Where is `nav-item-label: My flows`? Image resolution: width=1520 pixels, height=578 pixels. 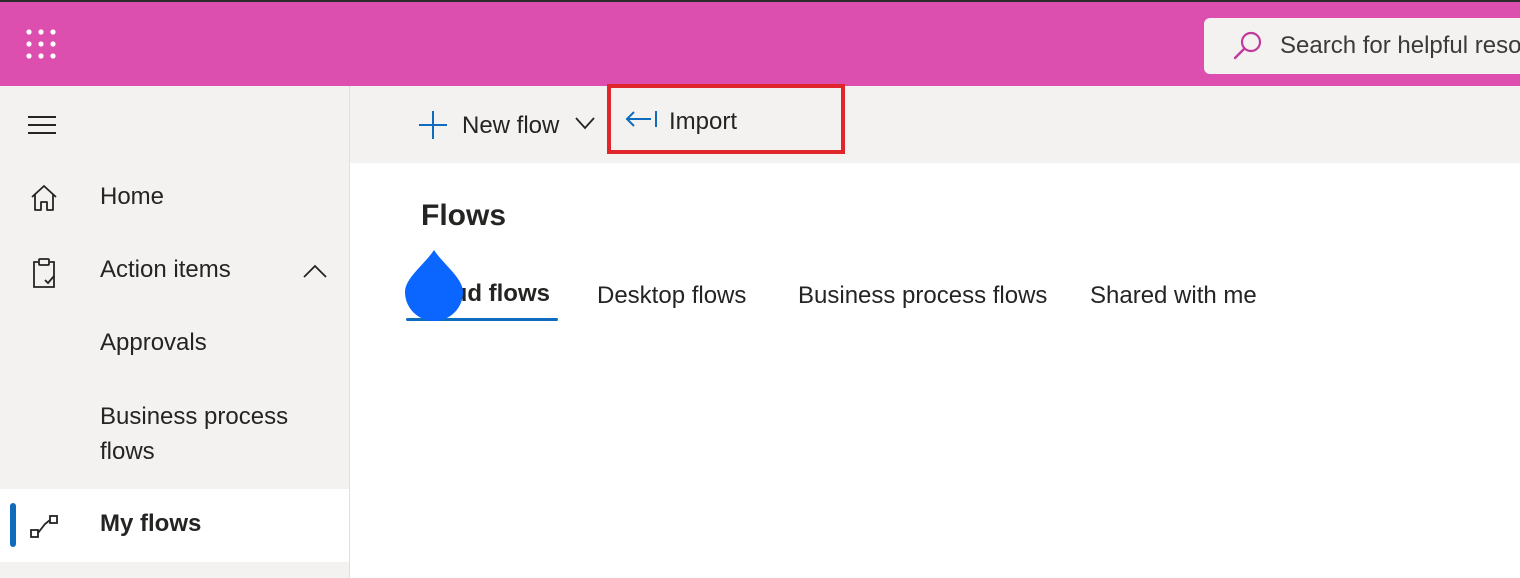 nav-item-label: My flows is located at coordinates (151, 523).